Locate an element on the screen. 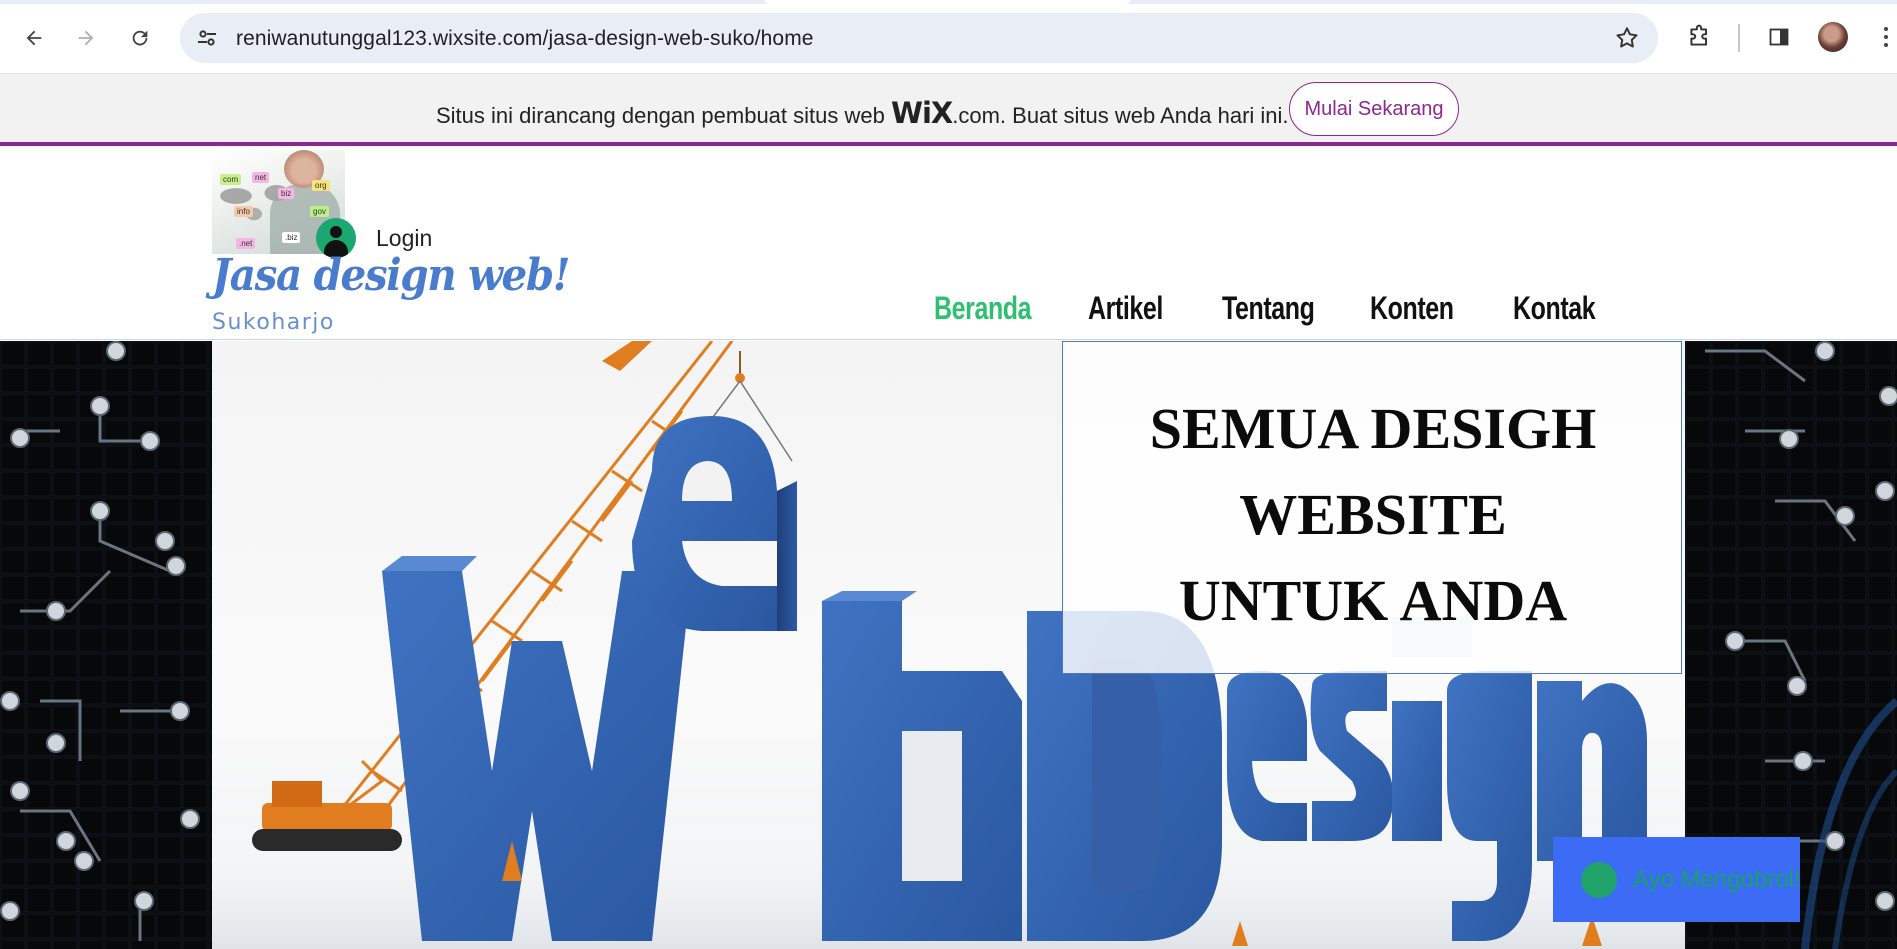  toolbar-divider is located at coordinates (1739, 38).